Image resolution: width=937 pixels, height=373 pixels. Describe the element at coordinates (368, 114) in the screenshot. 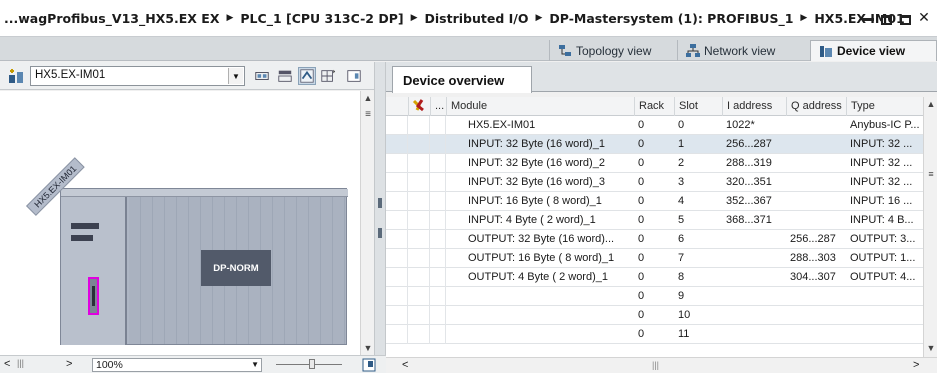

I see `scroll-thumb-grip-icon: ≡` at that location.